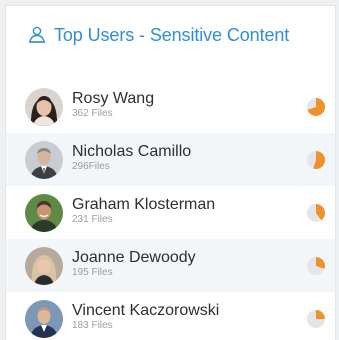  I want to click on user-info: Nicholas Camillo 296Files, so click(131, 157).